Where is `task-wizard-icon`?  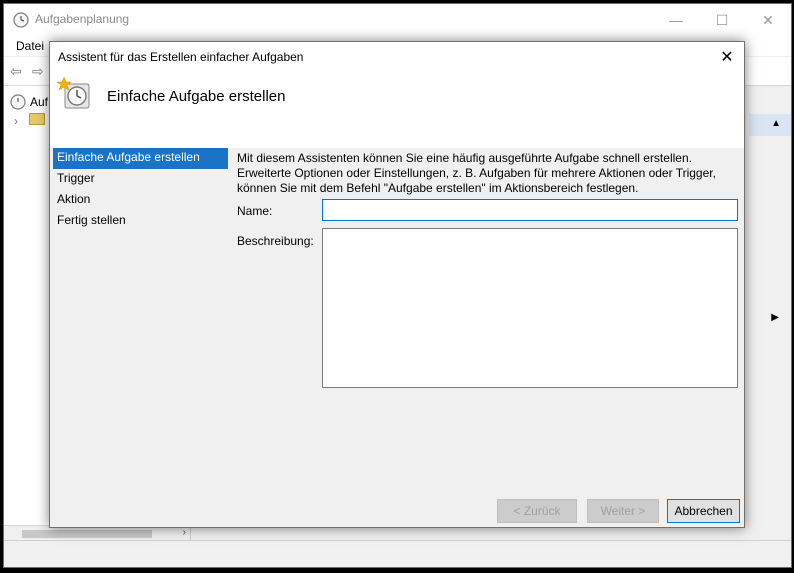
task-wizard-icon is located at coordinates (73, 92).